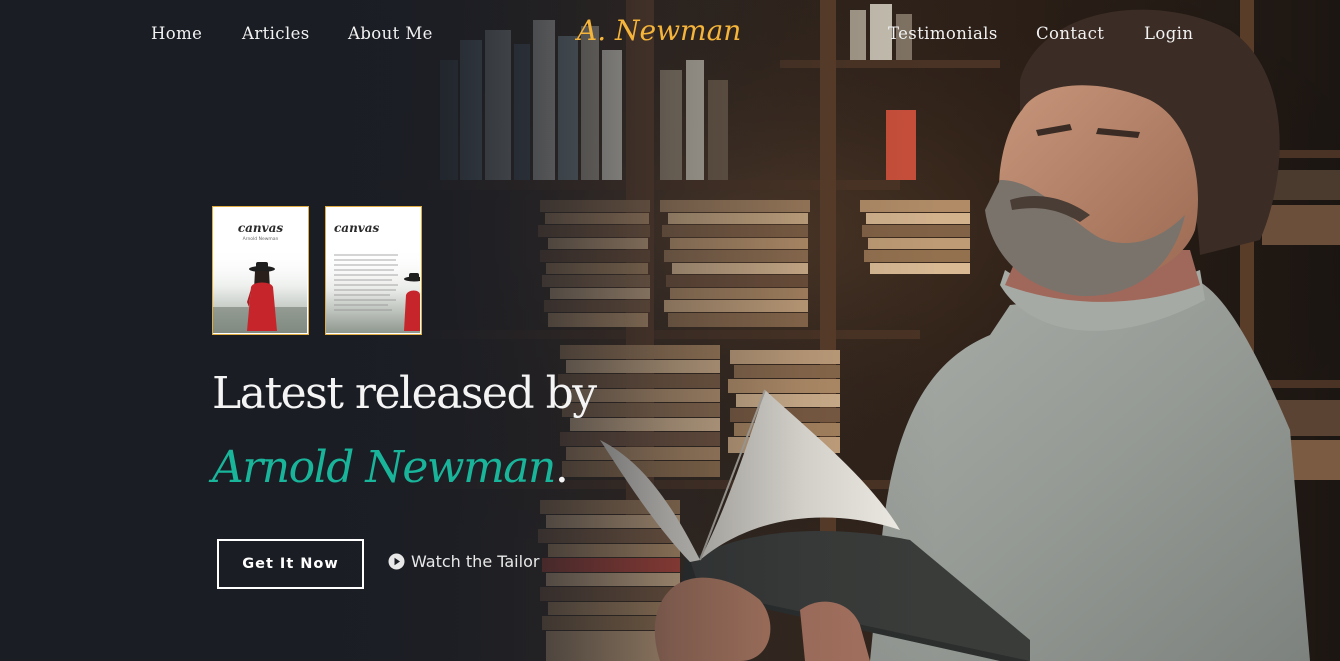  I want to click on get-it-now-label: Get It Now, so click(290, 564).